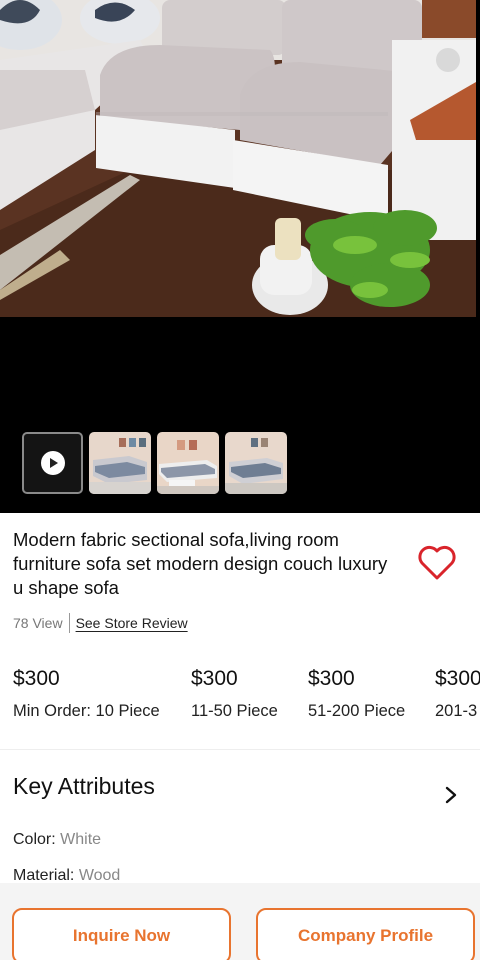  Describe the element at coordinates (99, 875) in the screenshot. I see `attribute-value: Wood` at that location.